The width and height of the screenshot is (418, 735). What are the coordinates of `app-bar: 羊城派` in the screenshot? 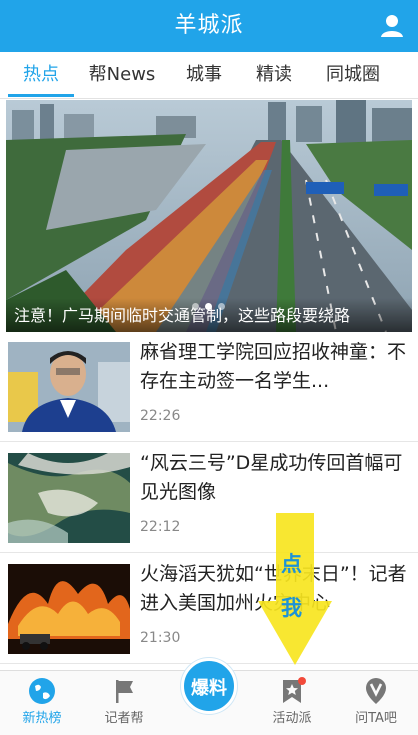 It's located at (209, 26).